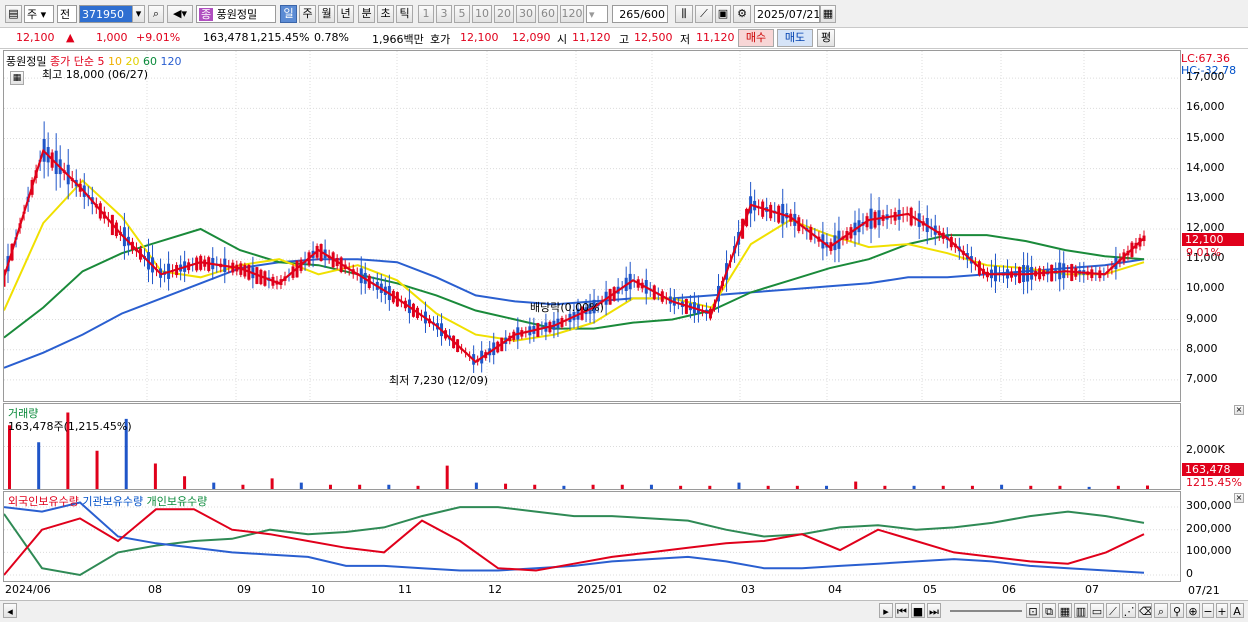  What do you see at coordinates (171, 61) in the screenshot?
I see `legend-ma120: 120` at bounding box center [171, 61].